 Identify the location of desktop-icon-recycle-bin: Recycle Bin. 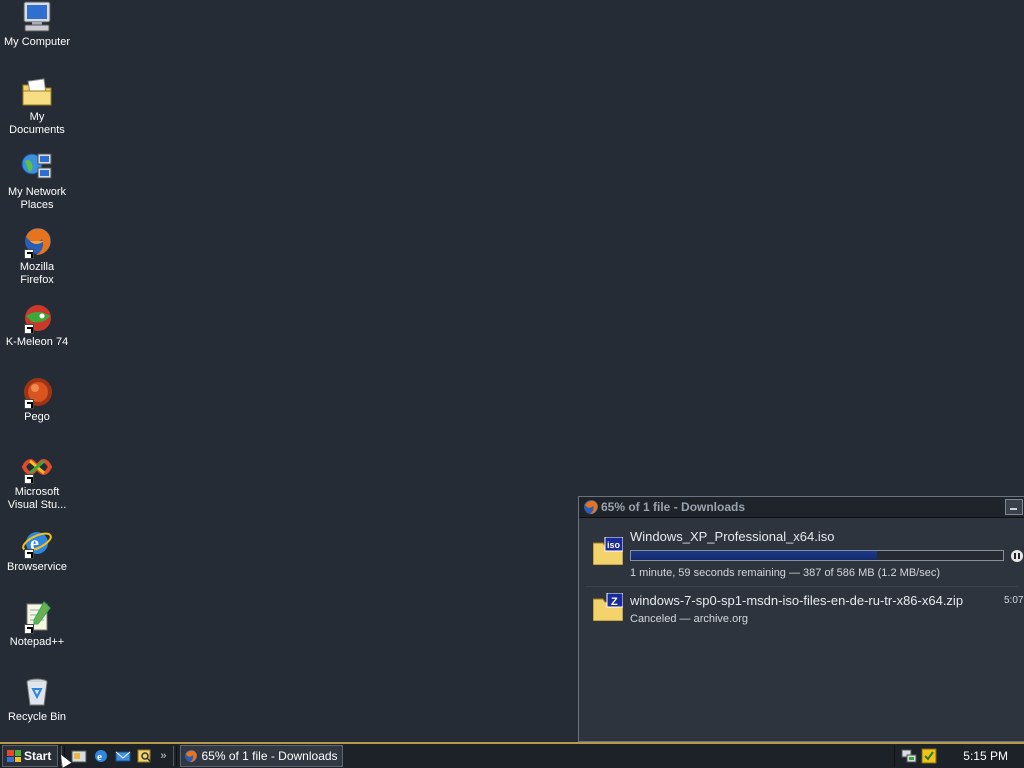
(37, 699).